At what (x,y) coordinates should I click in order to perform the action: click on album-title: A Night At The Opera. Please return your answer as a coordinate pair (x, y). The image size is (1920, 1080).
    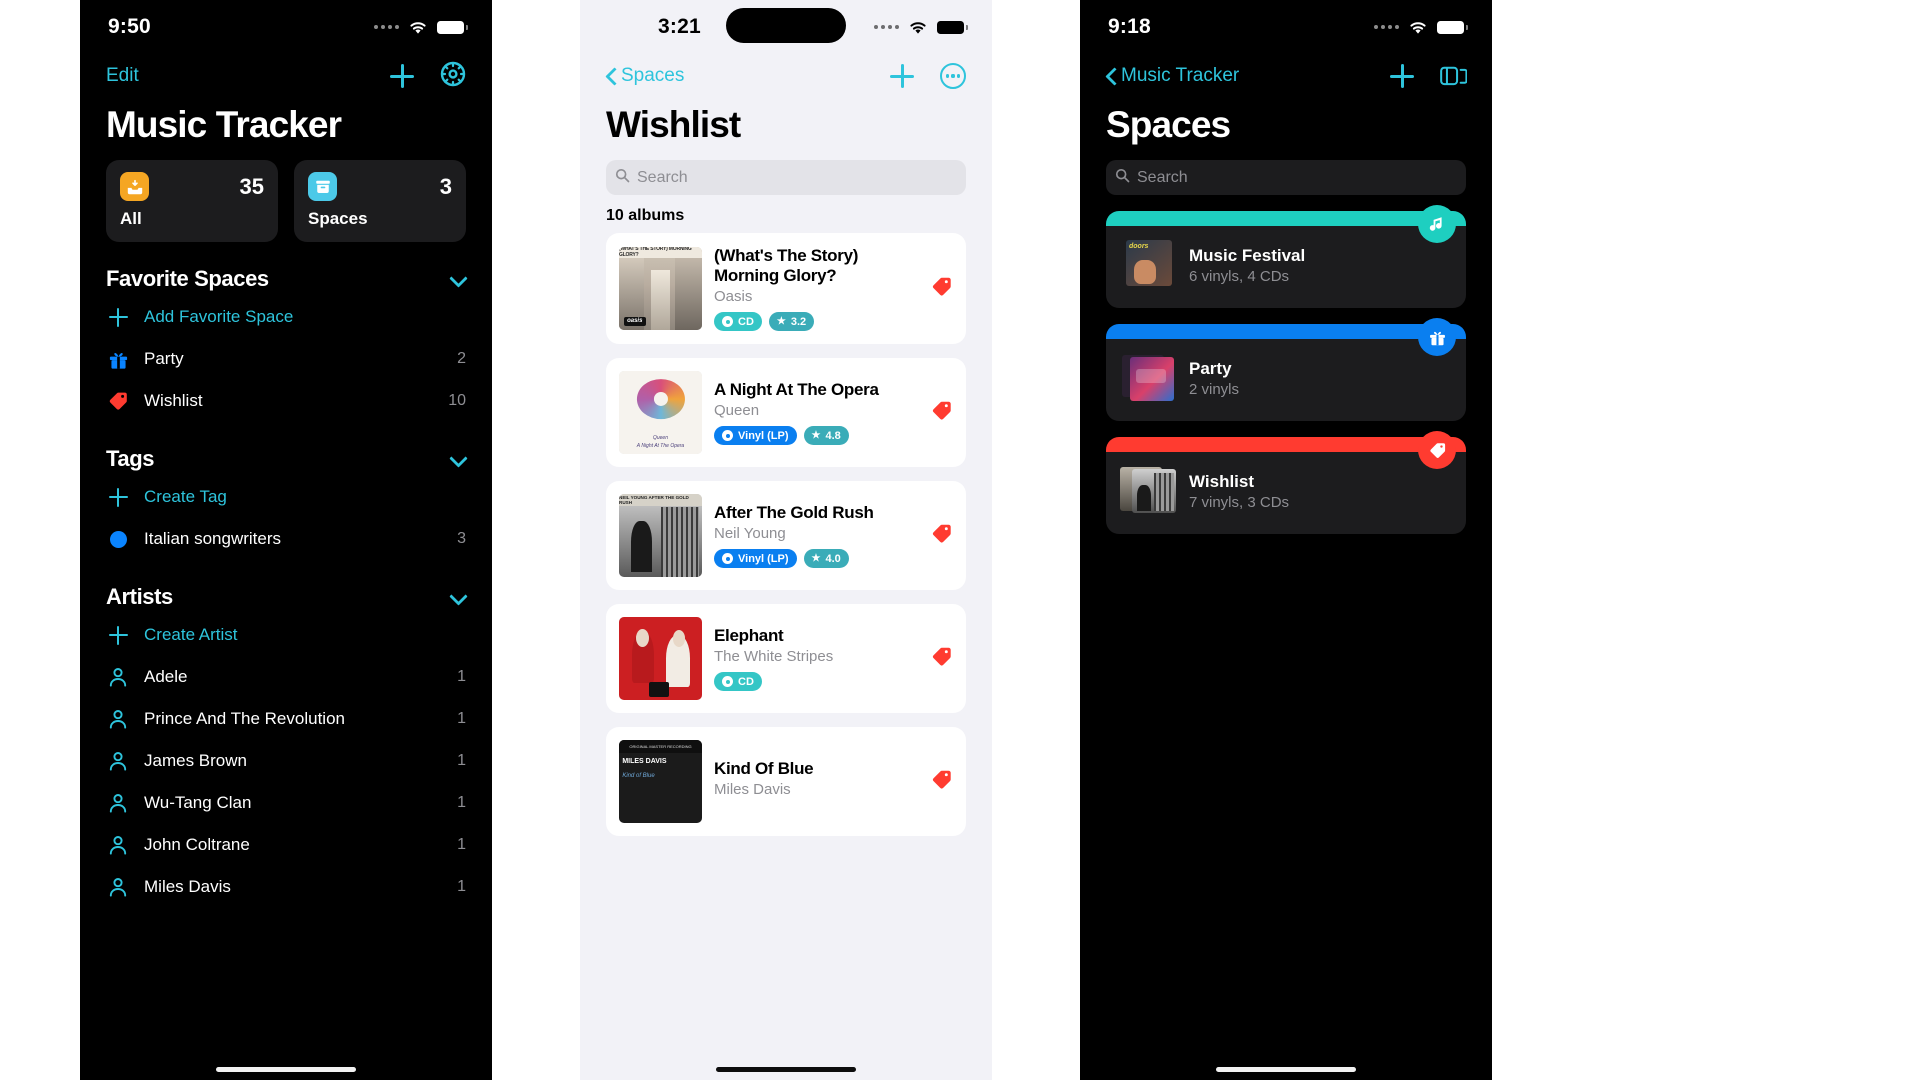
    Looking at the image, I should click on (796, 390).